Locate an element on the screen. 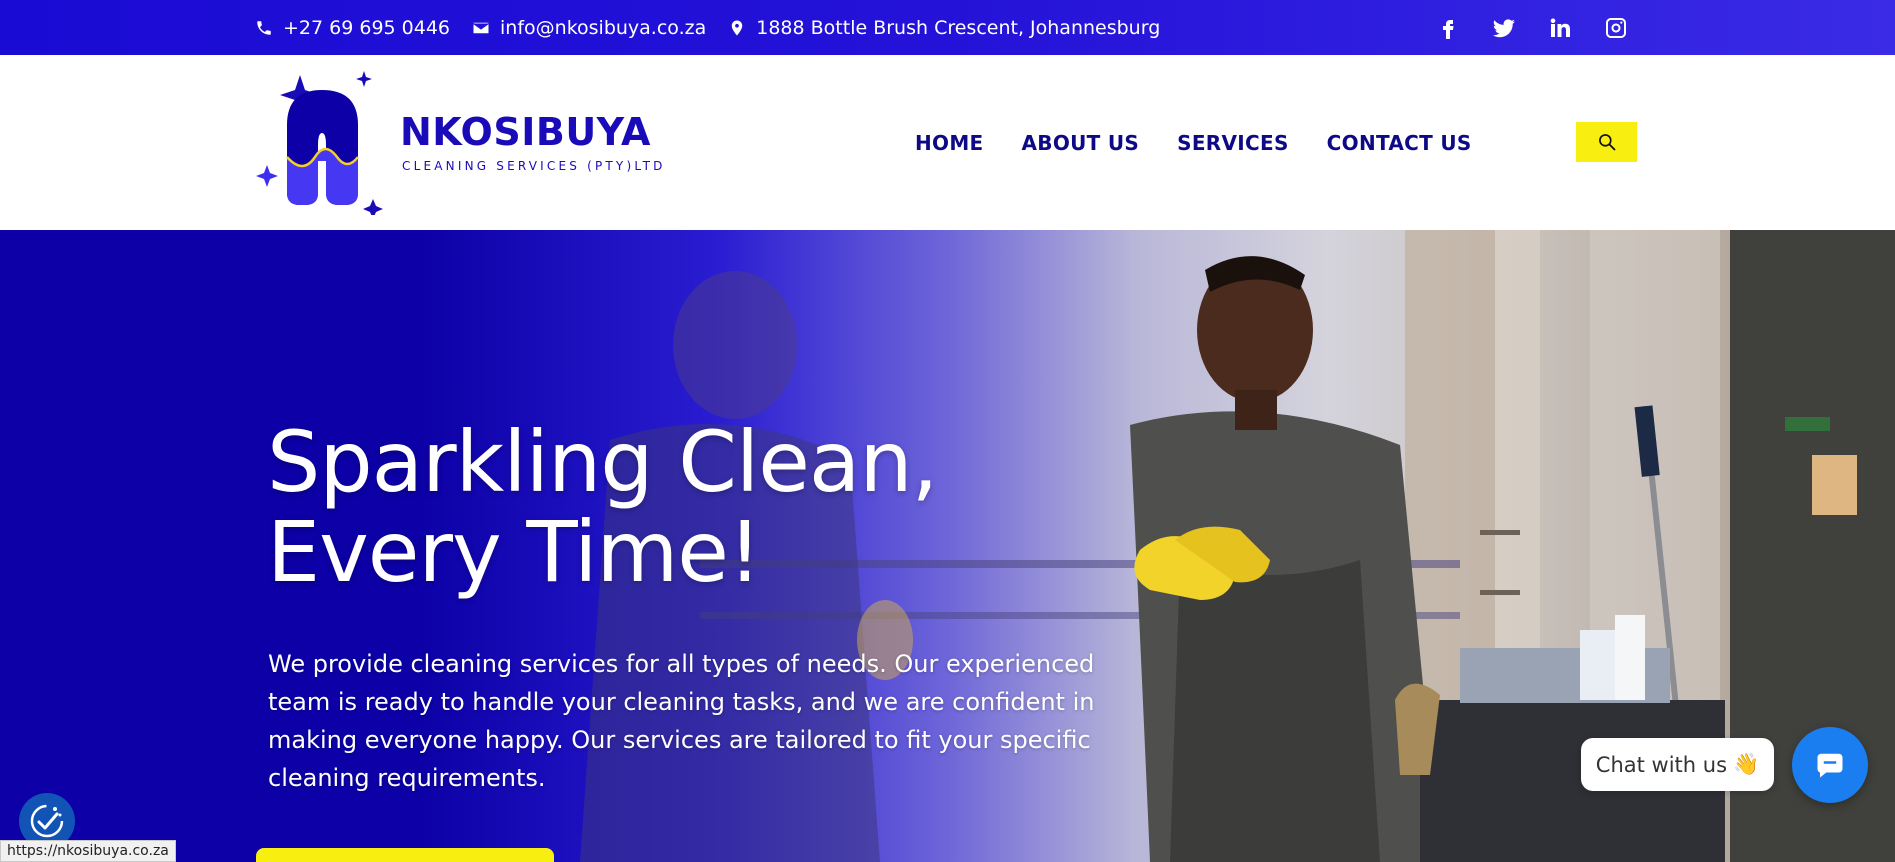  twitter-icon is located at coordinates (1504, 28).